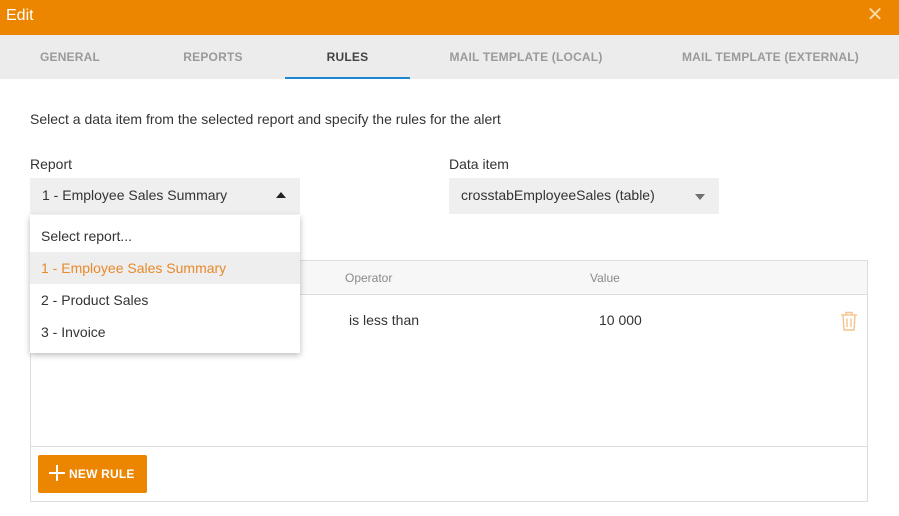  What do you see at coordinates (479, 164) in the screenshot?
I see `data-item-label: Data item` at bounding box center [479, 164].